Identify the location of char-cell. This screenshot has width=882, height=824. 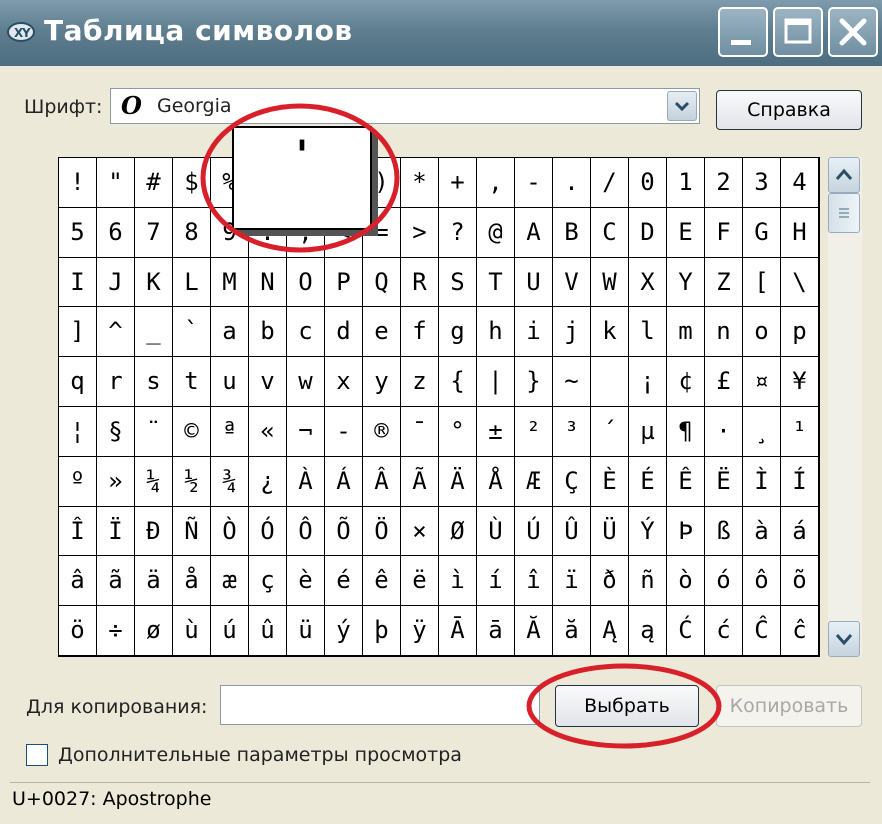
(610, 382).